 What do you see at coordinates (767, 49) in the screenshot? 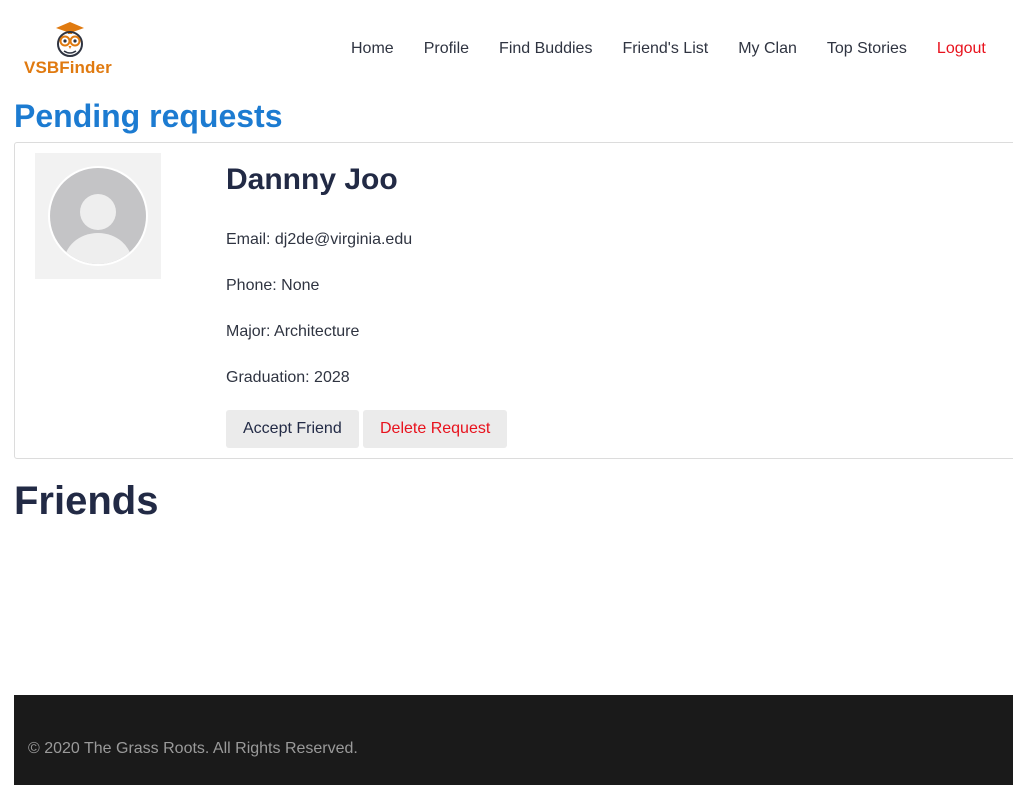
I see `nav-my-clan-link: My Clan` at bounding box center [767, 49].